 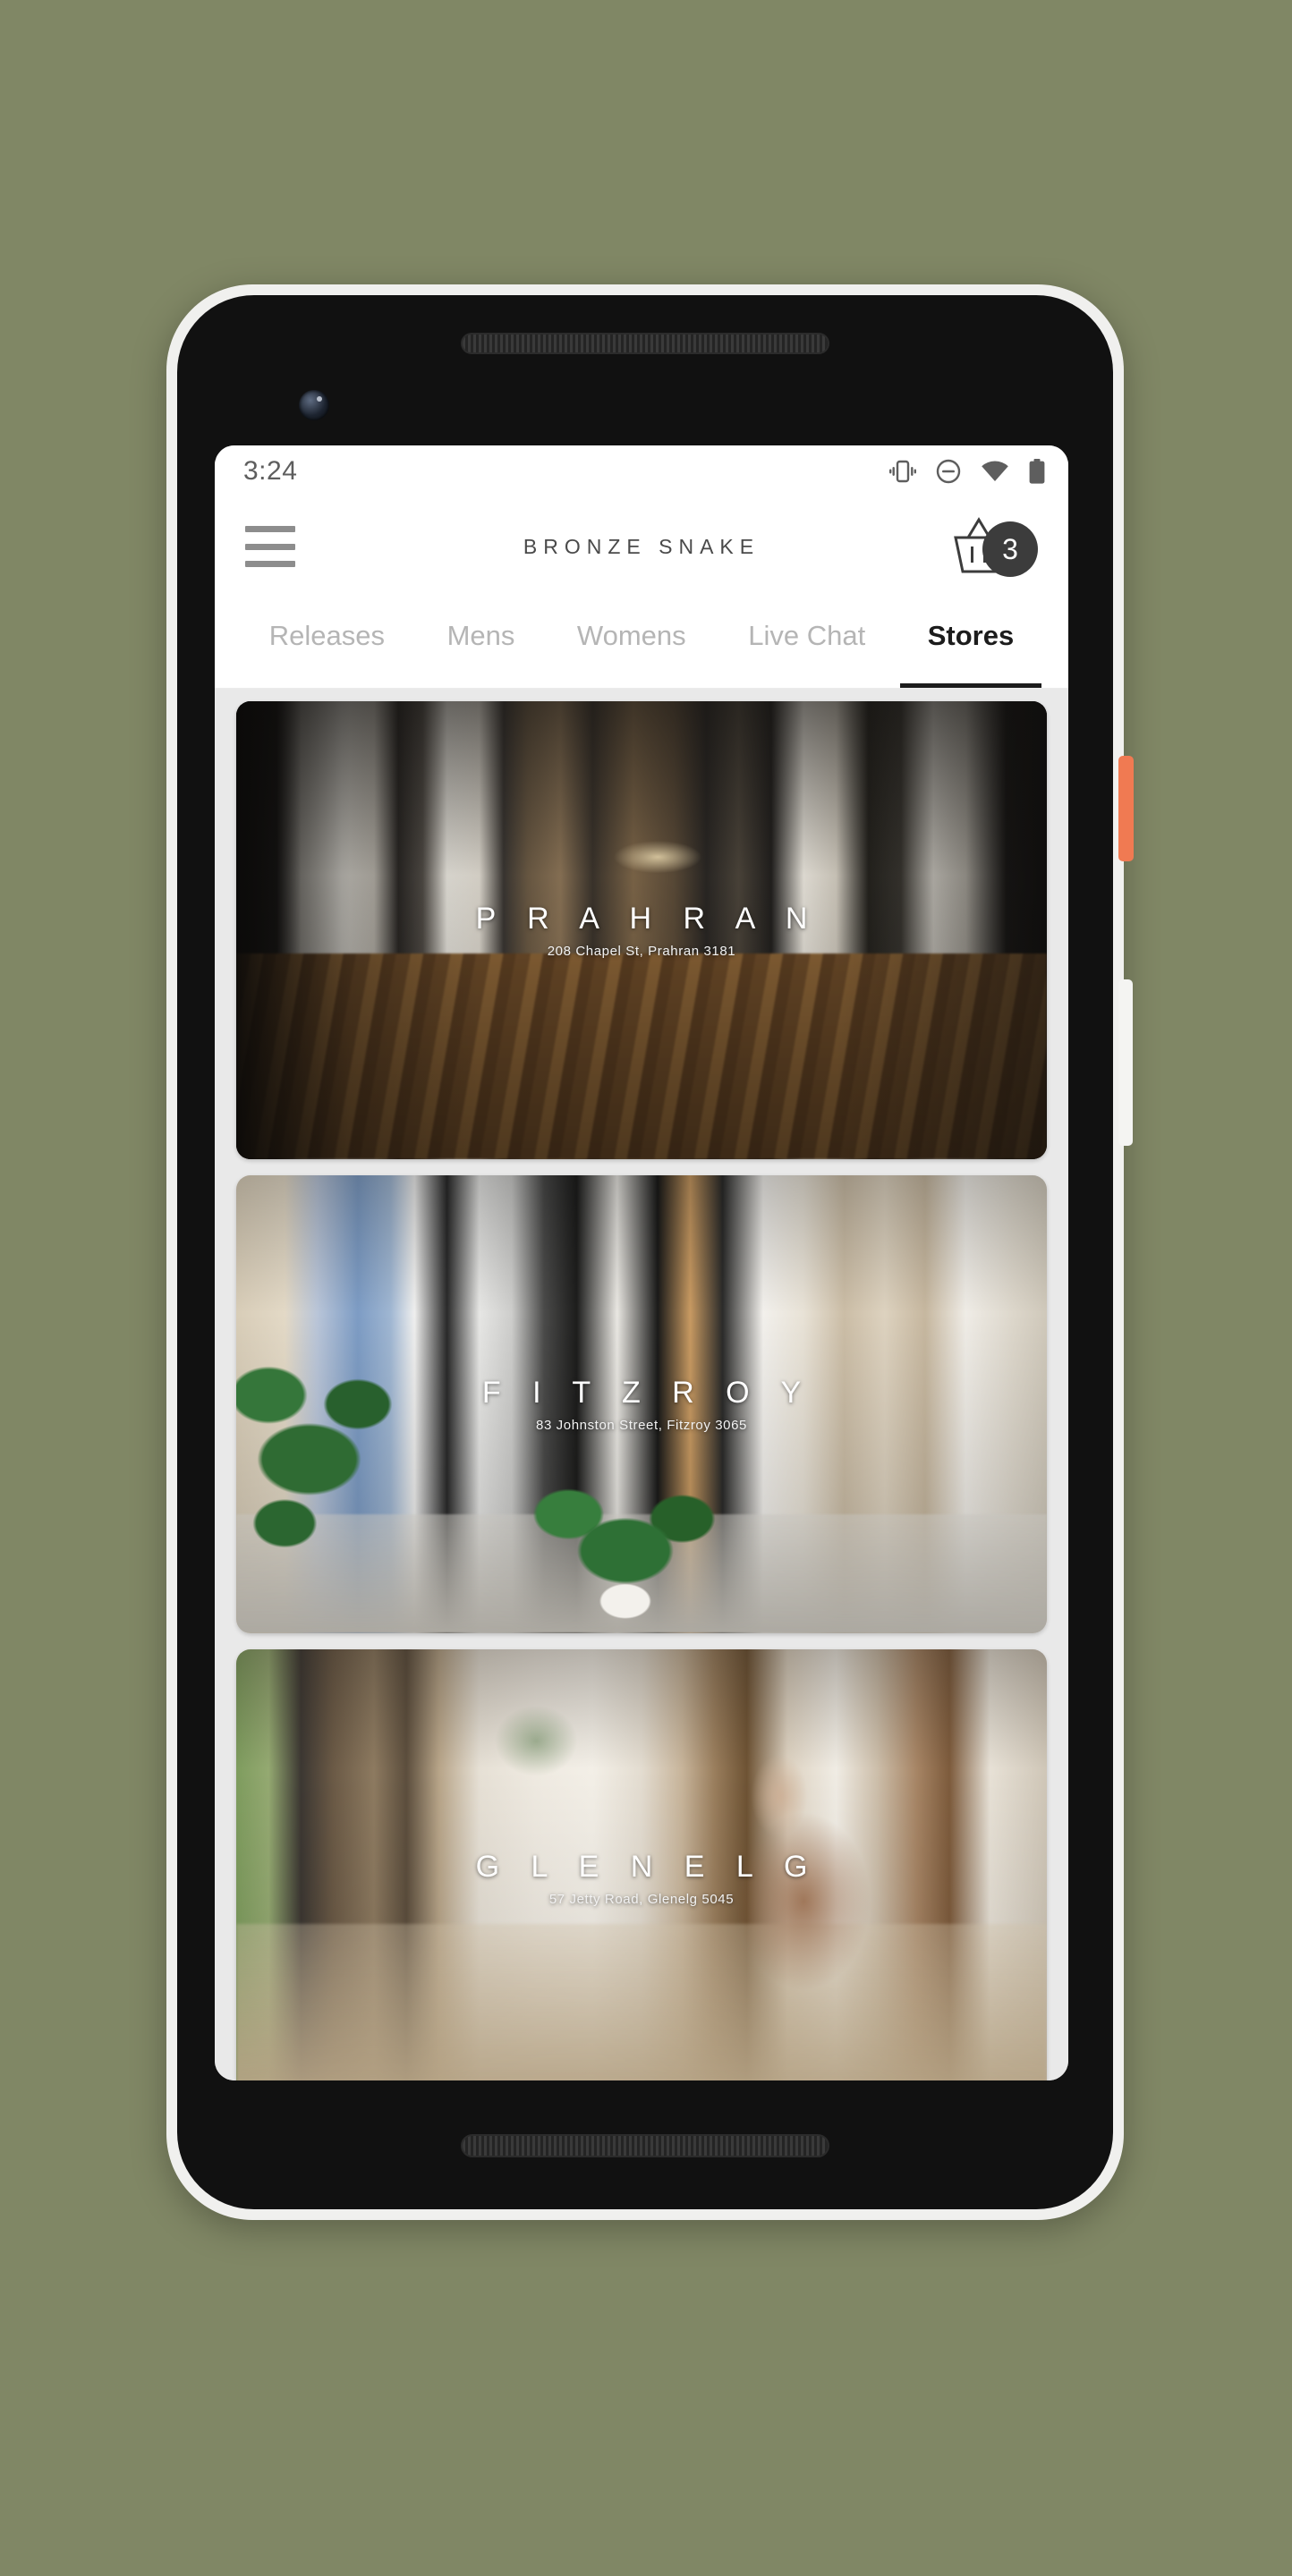 What do you see at coordinates (641, 1899) in the screenshot?
I see `store-address-glenelg: 57 Jetty Road, Glenelg 5045` at bounding box center [641, 1899].